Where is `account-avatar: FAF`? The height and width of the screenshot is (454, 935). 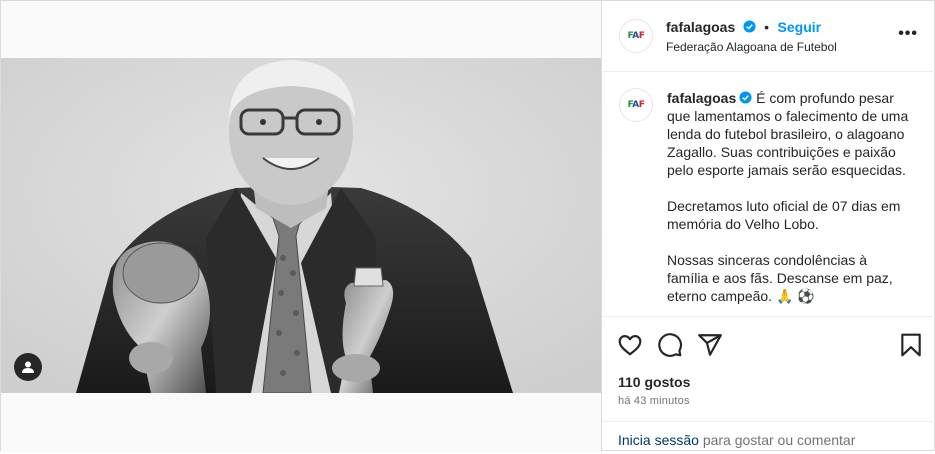 account-avatar: FAF is located at coordinates (636, 36).